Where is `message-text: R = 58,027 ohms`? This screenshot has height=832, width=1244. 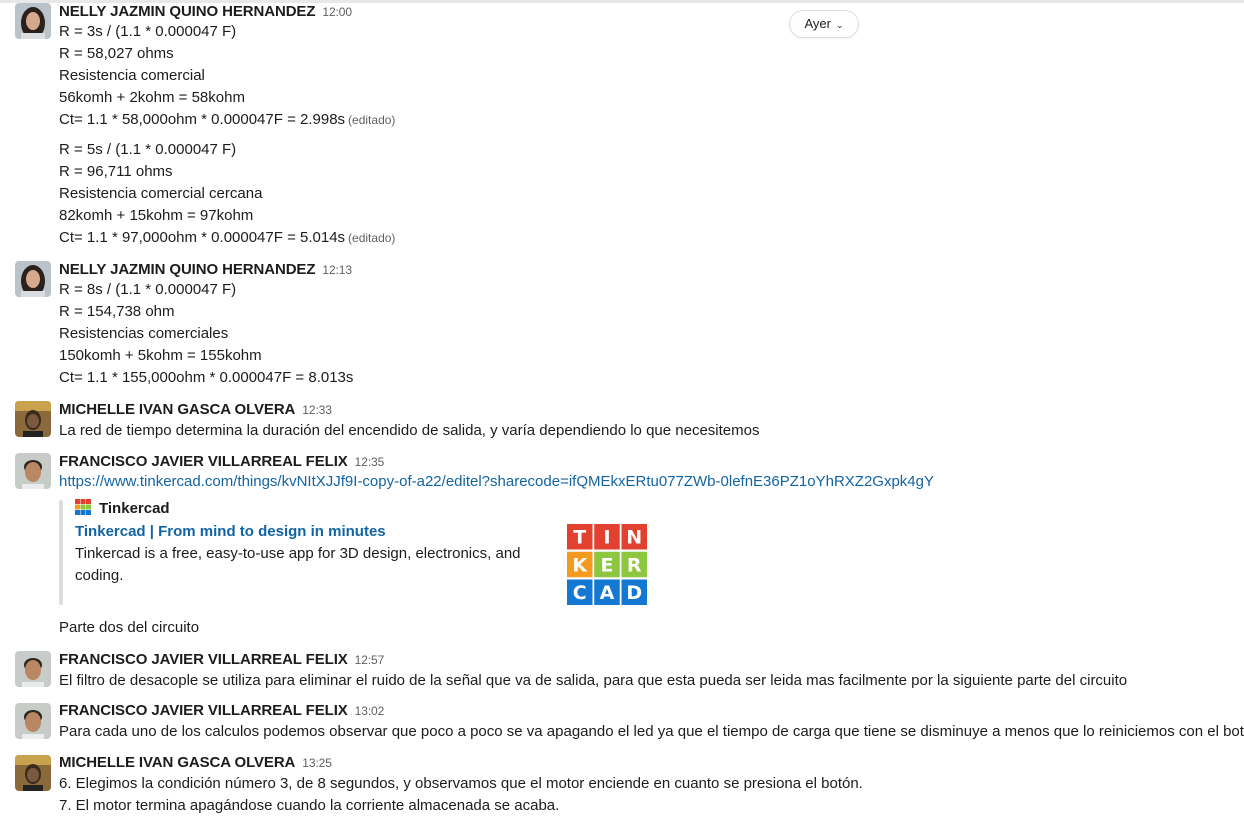
message-text: R = 58,027 ohms is located at coordinates (116, 53).